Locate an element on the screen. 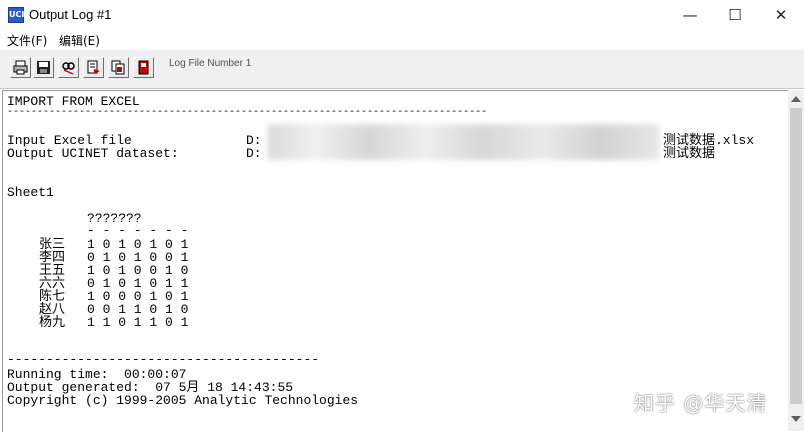 Image resolution: width=804 pixels, height=432 pixels. menu-bar: 文件(F) 编辑(E) is located at coordinates (402, 40).